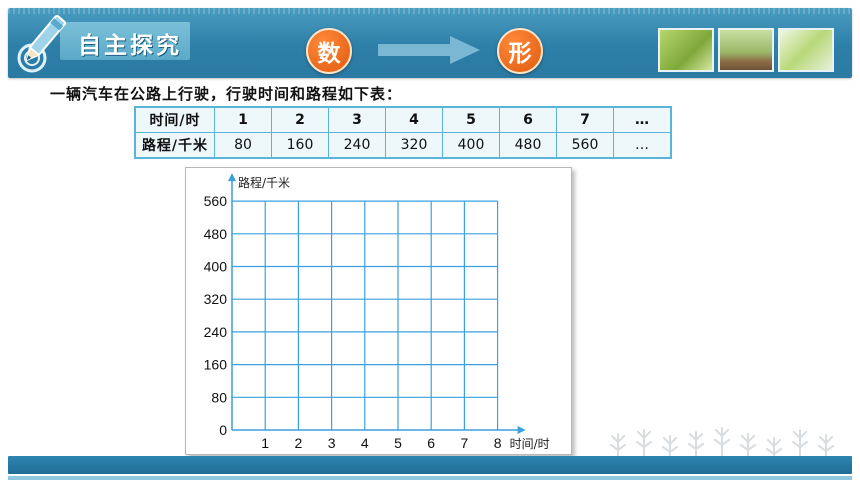 Image resolution: width=860 pixels, height=484 pixels. Describe the element at coordinates (686, 50) in the screenshot. I see `leaf-photo` at that location.